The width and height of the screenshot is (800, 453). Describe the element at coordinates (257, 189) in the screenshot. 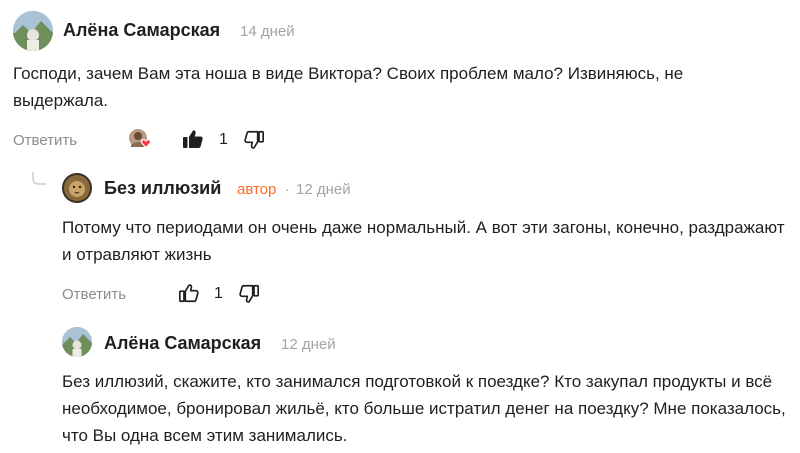

I see `author-badge: автор` at that location.